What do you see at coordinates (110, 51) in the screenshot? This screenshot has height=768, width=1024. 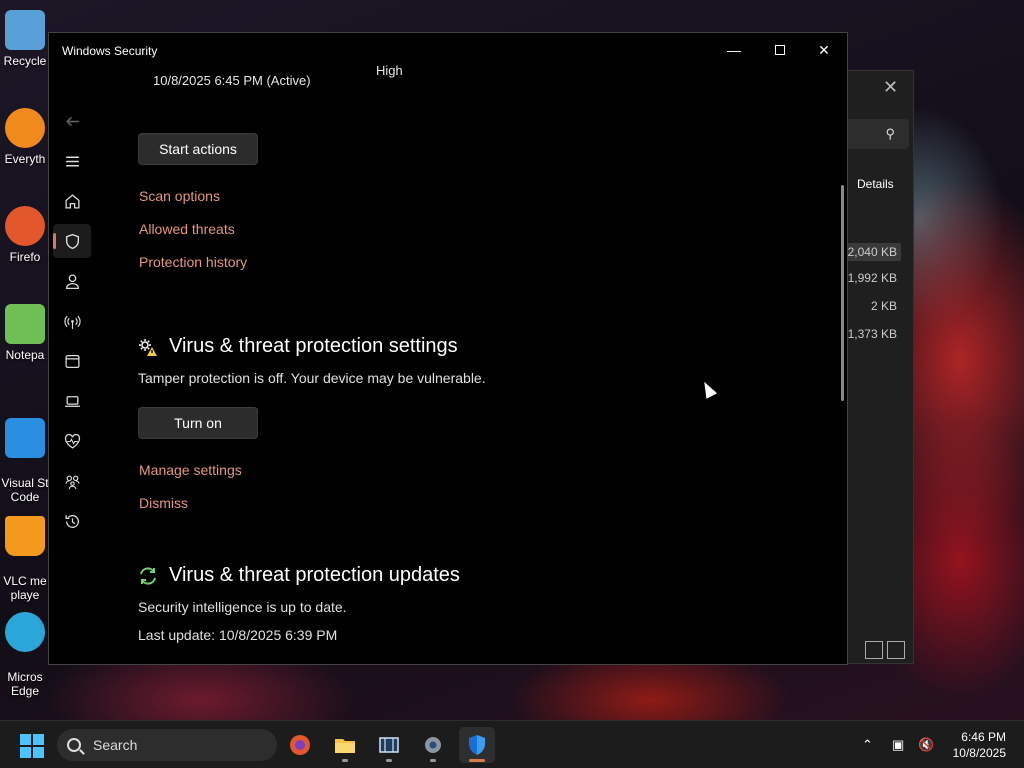 I see `window-title: Windows Security` at bounding box center [110, 51].